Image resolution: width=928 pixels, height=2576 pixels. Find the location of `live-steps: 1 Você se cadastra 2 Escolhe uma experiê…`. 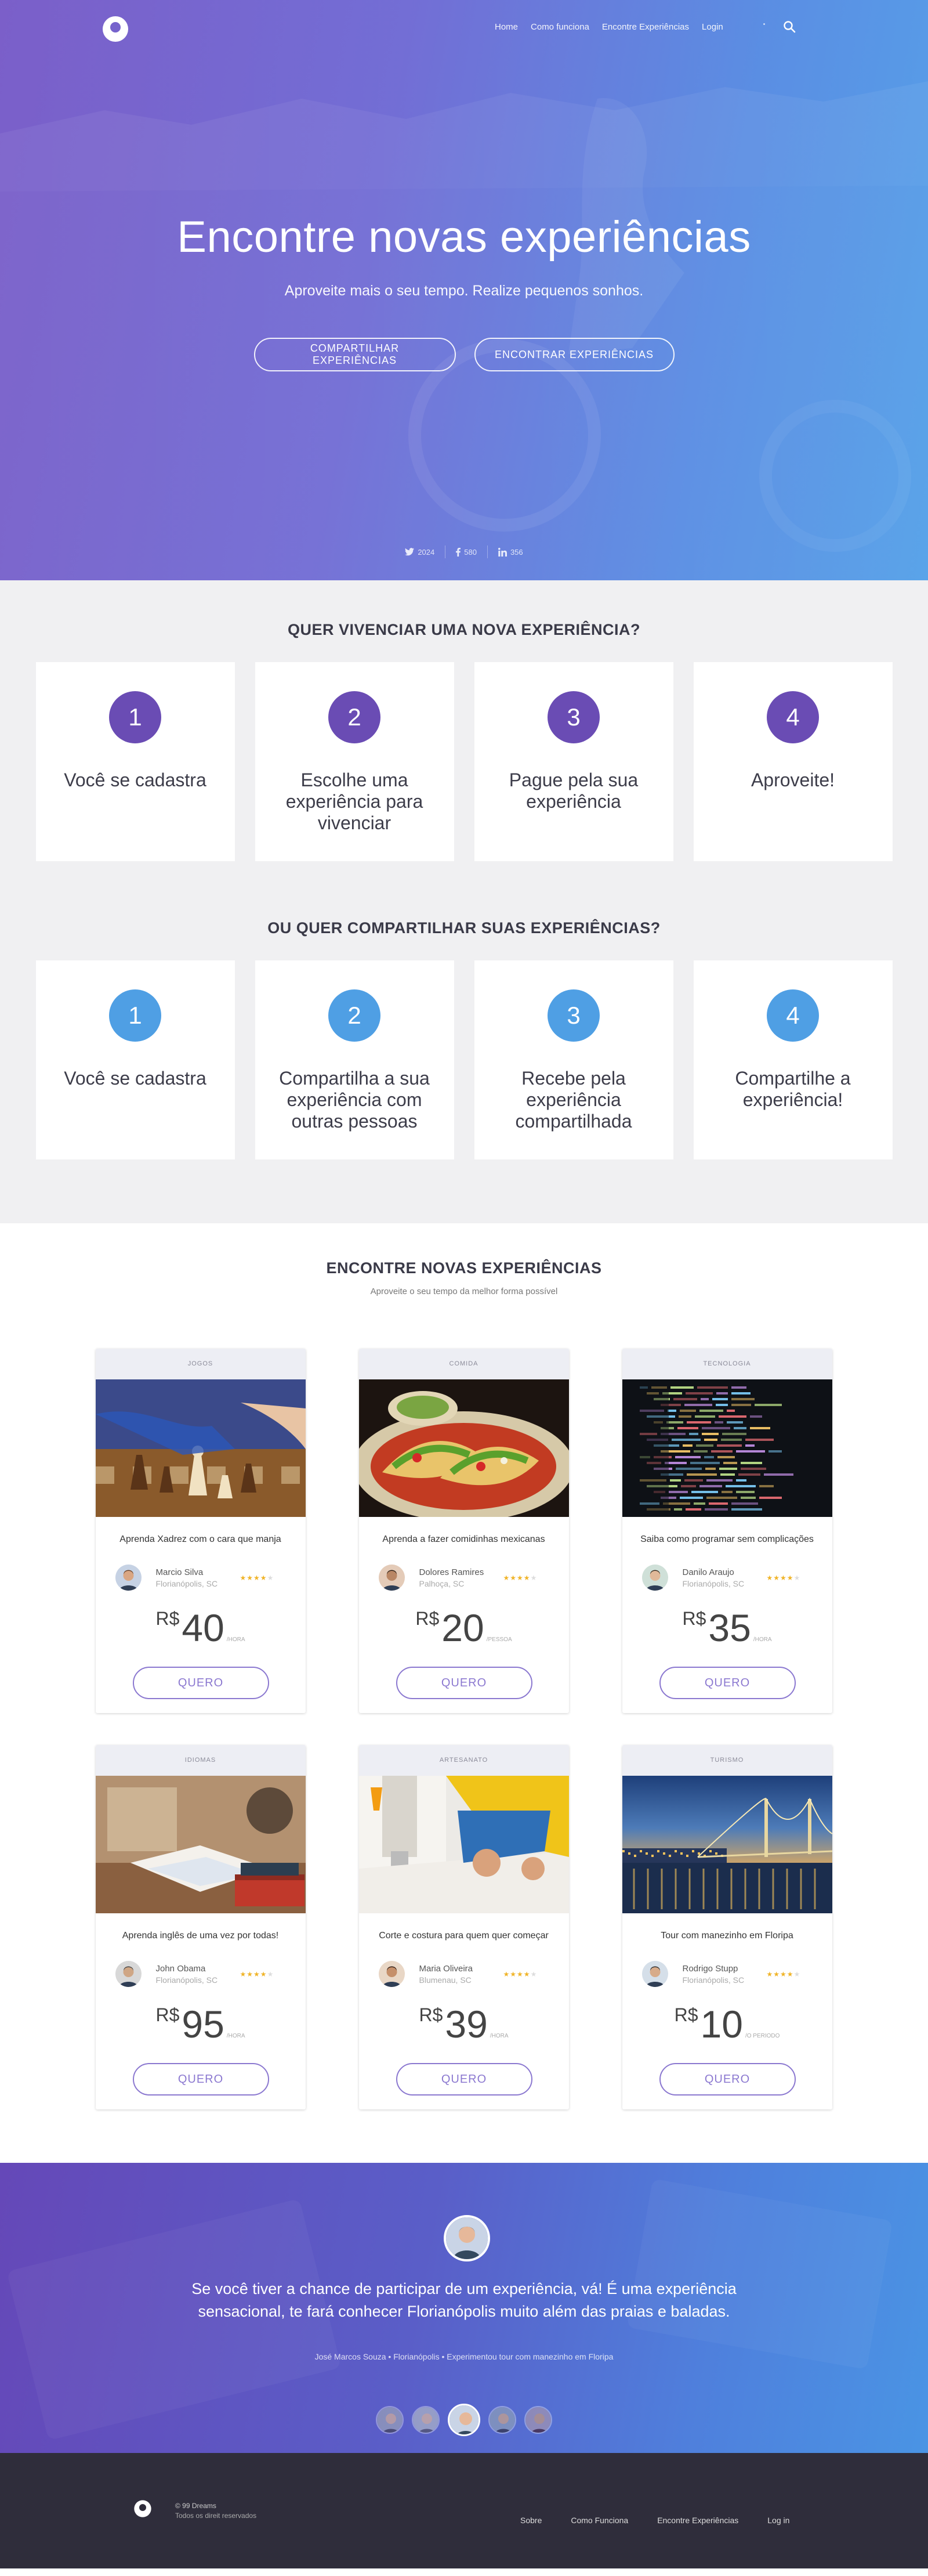

live-steps: 1 Você se cadastra 2 Escolhe uma experiê… is located at coordinates (464, 761).